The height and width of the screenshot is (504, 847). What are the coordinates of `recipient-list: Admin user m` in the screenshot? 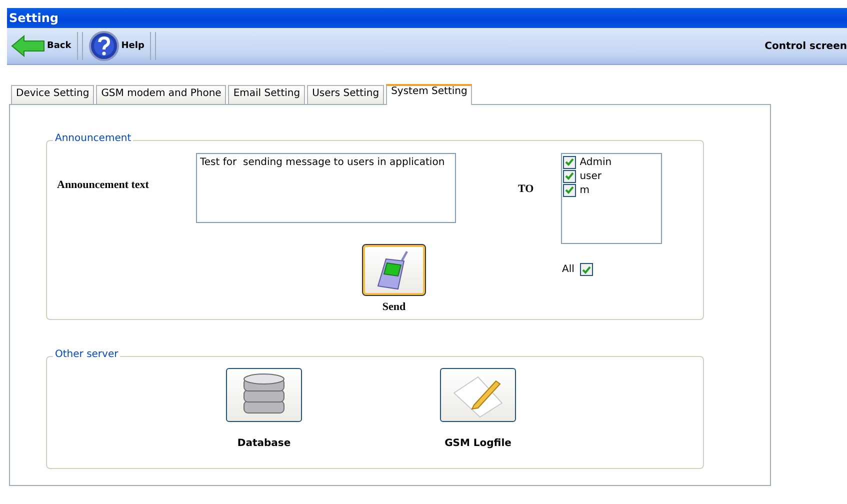 It's located at (611, 198).